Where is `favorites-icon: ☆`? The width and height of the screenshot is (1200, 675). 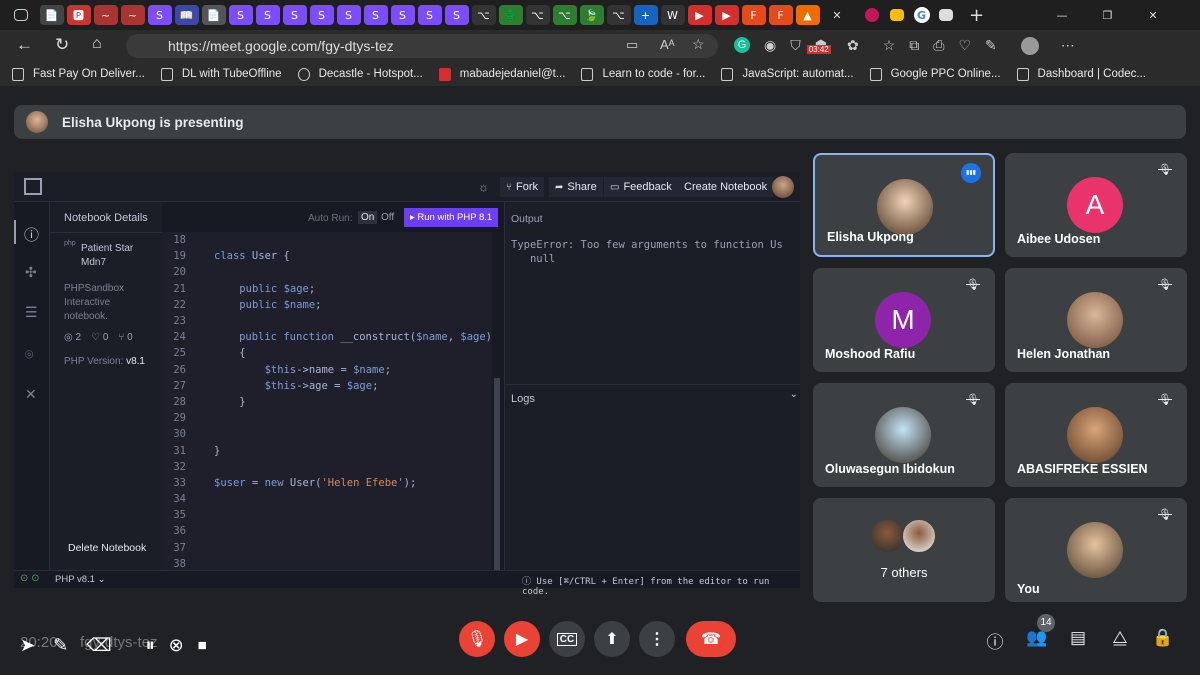 favorites-icon: ☆ is located at coordinates (889, 46).